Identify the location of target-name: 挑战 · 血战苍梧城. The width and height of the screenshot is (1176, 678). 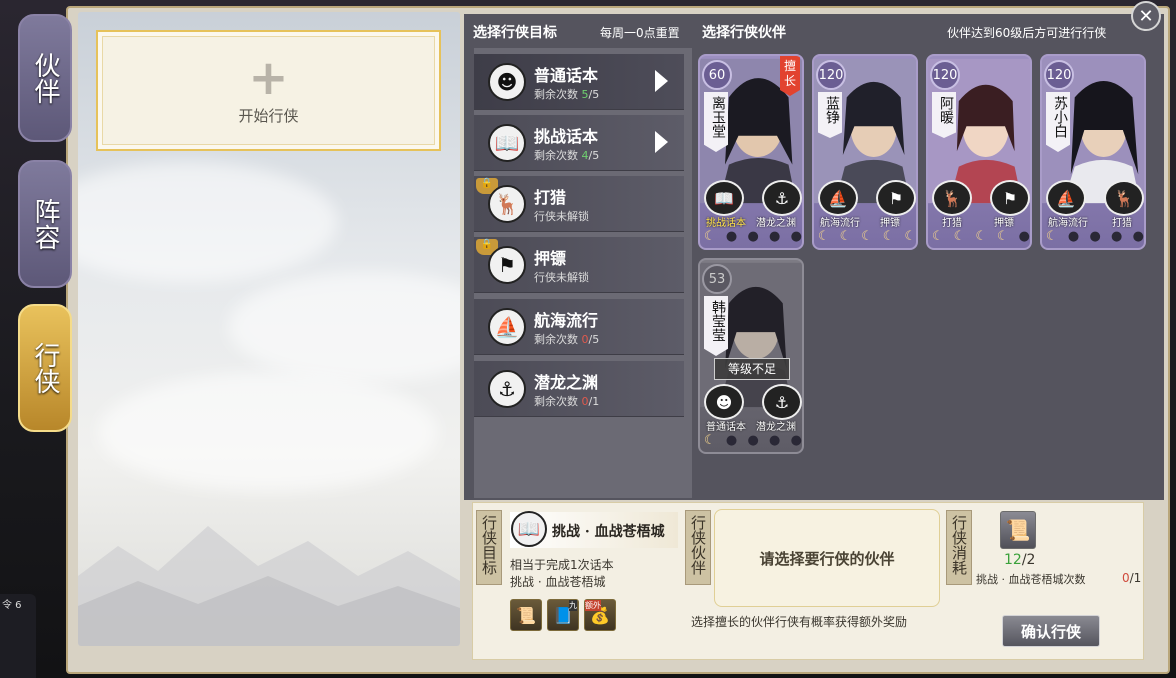
(608, 532).